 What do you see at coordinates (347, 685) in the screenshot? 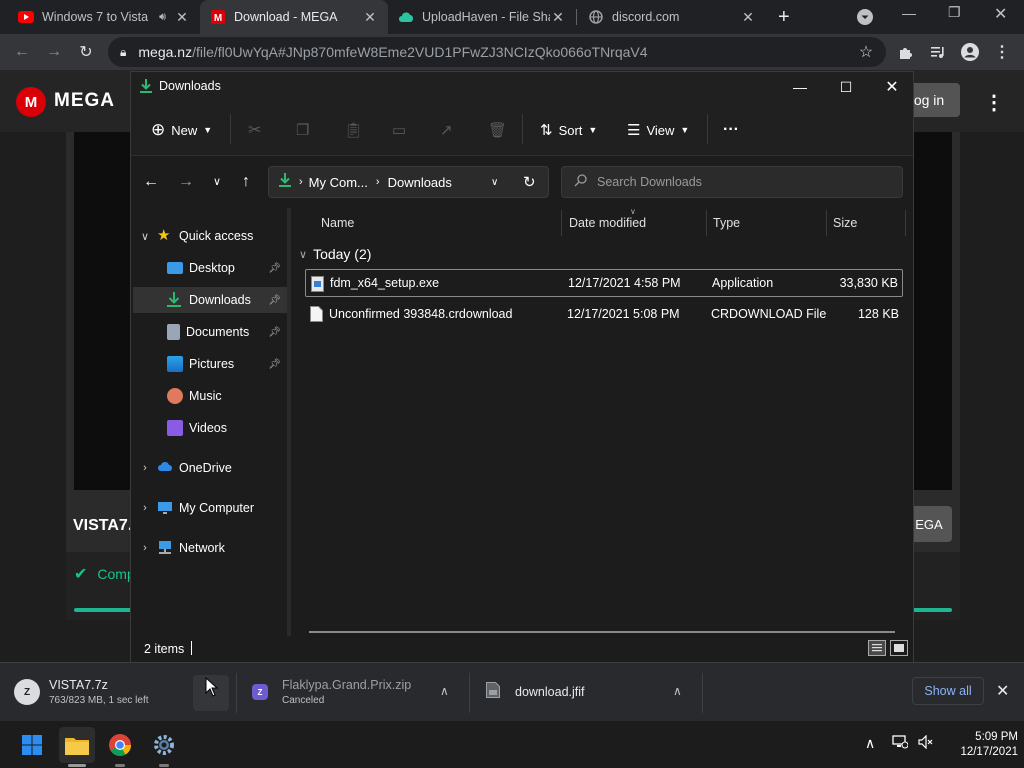
I see `download-name: Flaklypa.Grand.Prix.zip` at bounding box center [347, 685].